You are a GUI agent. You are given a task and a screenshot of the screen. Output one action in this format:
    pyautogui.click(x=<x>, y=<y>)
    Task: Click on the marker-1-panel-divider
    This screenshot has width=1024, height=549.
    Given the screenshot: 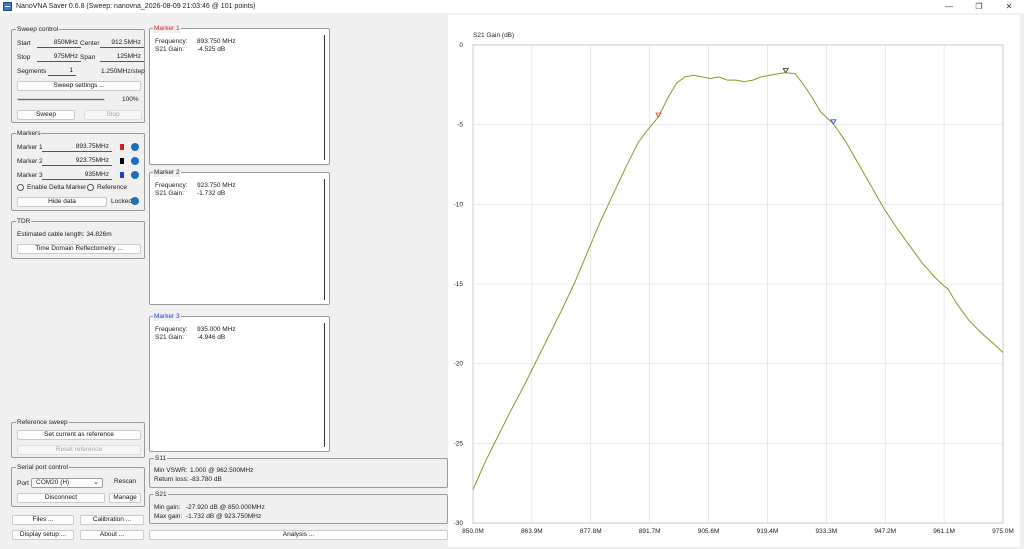 What is the action you would take?
    pyautogui.click(x=324, y=97)
    